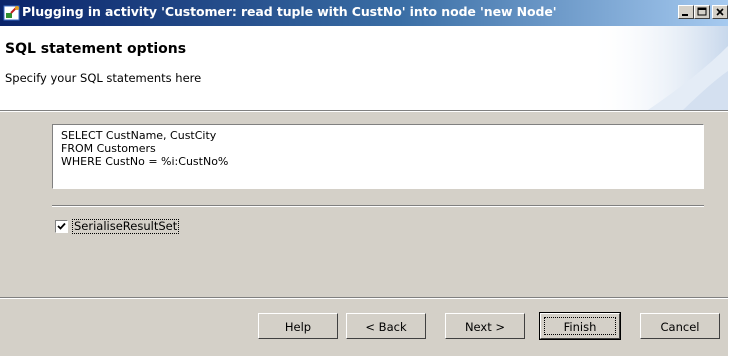 The height and width of the screenshot is (356, 734). Describe the element at coordinates (364, 298) in the screenshot. I see `footer-separator` at that location.